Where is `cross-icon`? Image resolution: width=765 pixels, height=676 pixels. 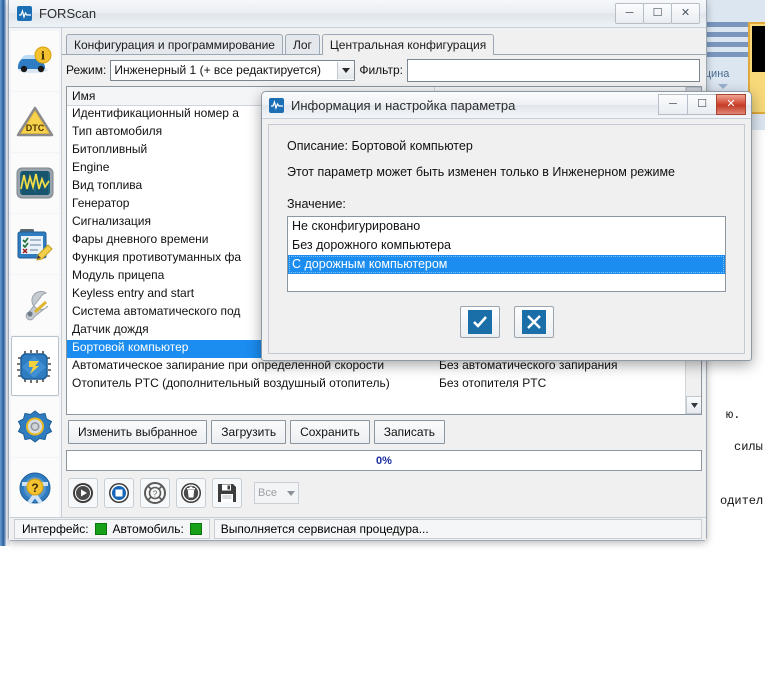 cross-icon is located at coordinates (533, 322).